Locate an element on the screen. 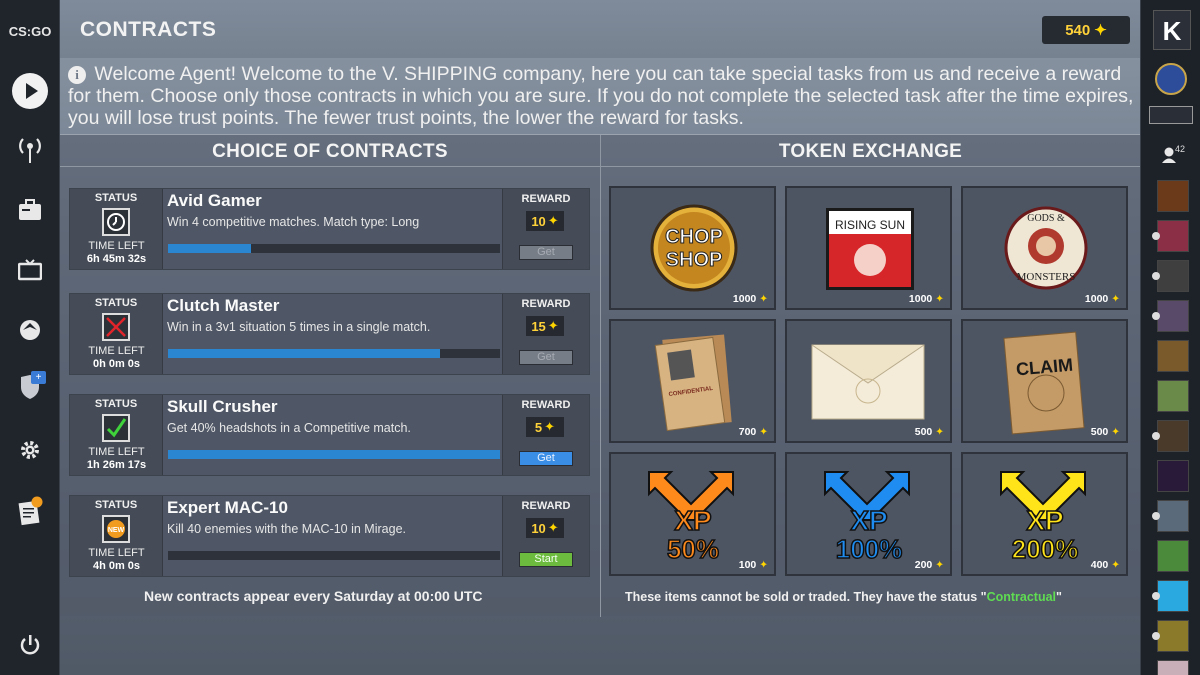 The image size is (1200, 675). new-badge-icon: NEW is located at coordinates (116, 529).